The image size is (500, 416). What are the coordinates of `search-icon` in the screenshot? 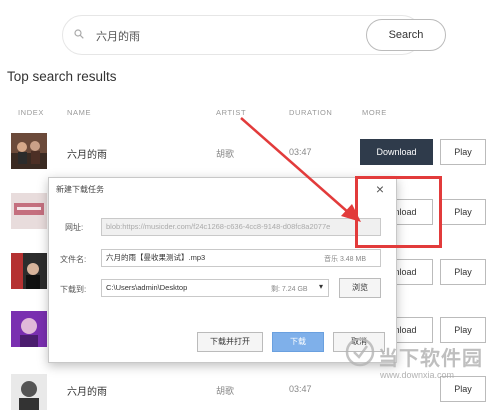 It's located at (79, 34).